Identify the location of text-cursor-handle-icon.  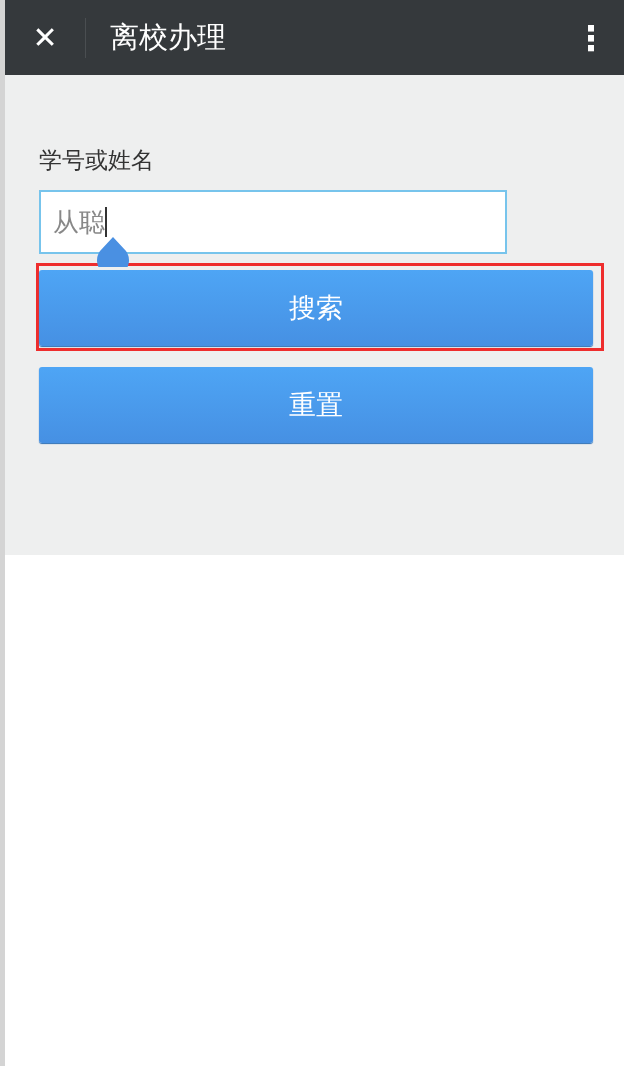
(113, 252).